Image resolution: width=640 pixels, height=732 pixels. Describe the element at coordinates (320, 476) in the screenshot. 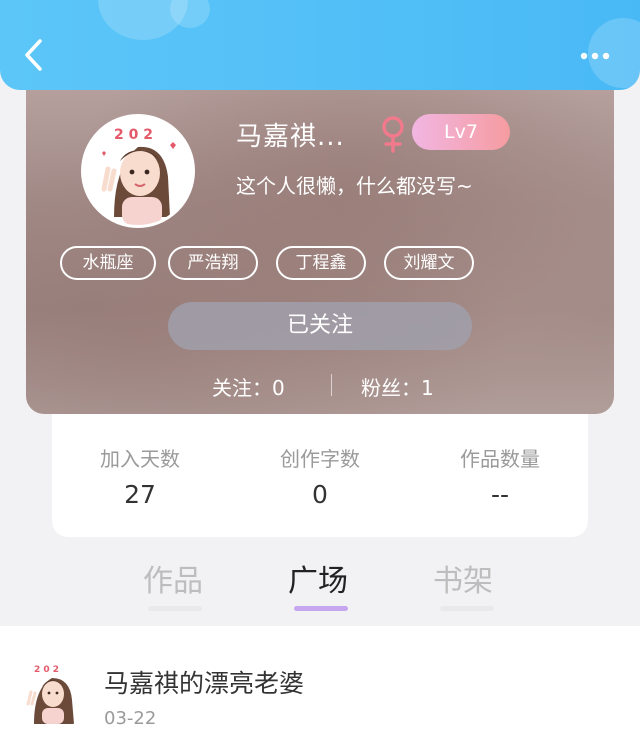

I see `stat-word-count: 创作字数 0` at that location.